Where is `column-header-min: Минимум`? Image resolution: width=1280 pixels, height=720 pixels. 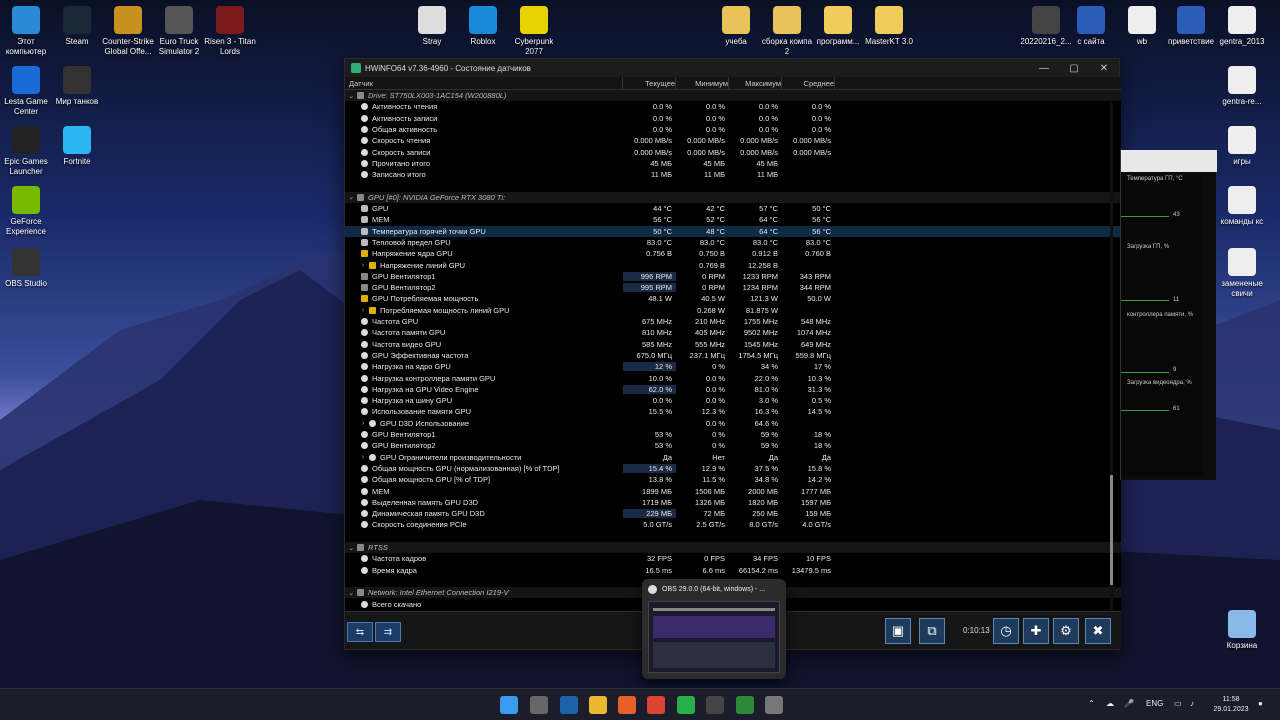
column-header-min: Минимум is located at coordinates (702, 83).